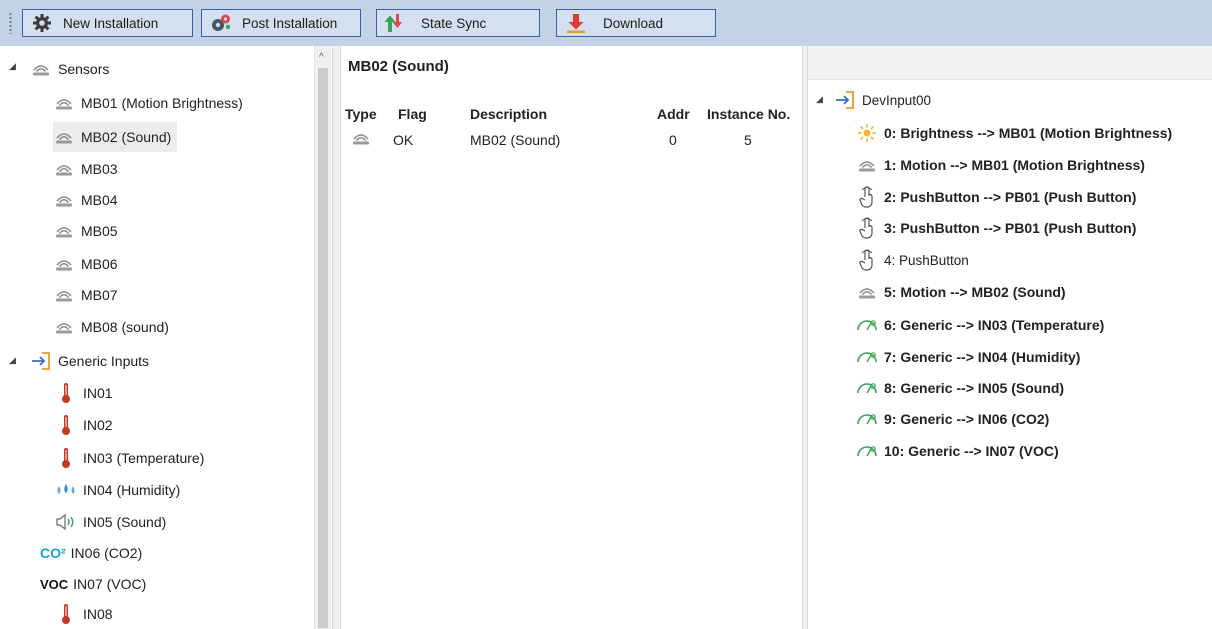 The height and width of the screenshot is (629, 1212). I want to click on tree-item: IN05 (Sound), so click(110, 522).